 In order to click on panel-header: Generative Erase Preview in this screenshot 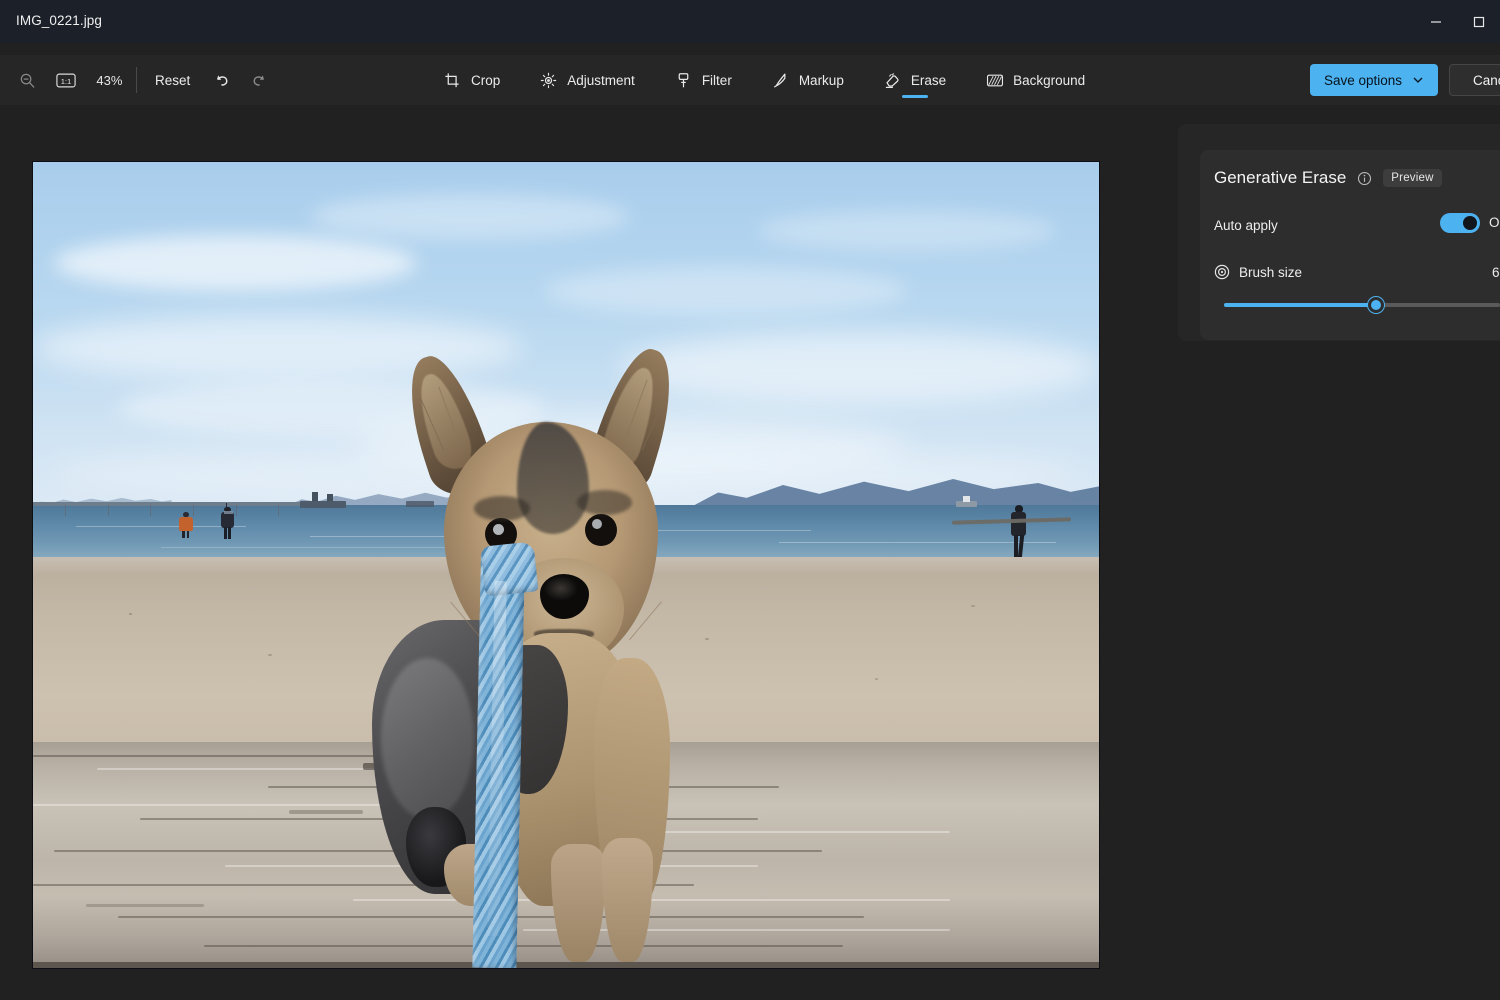, I will do `click(1328, 178)`.